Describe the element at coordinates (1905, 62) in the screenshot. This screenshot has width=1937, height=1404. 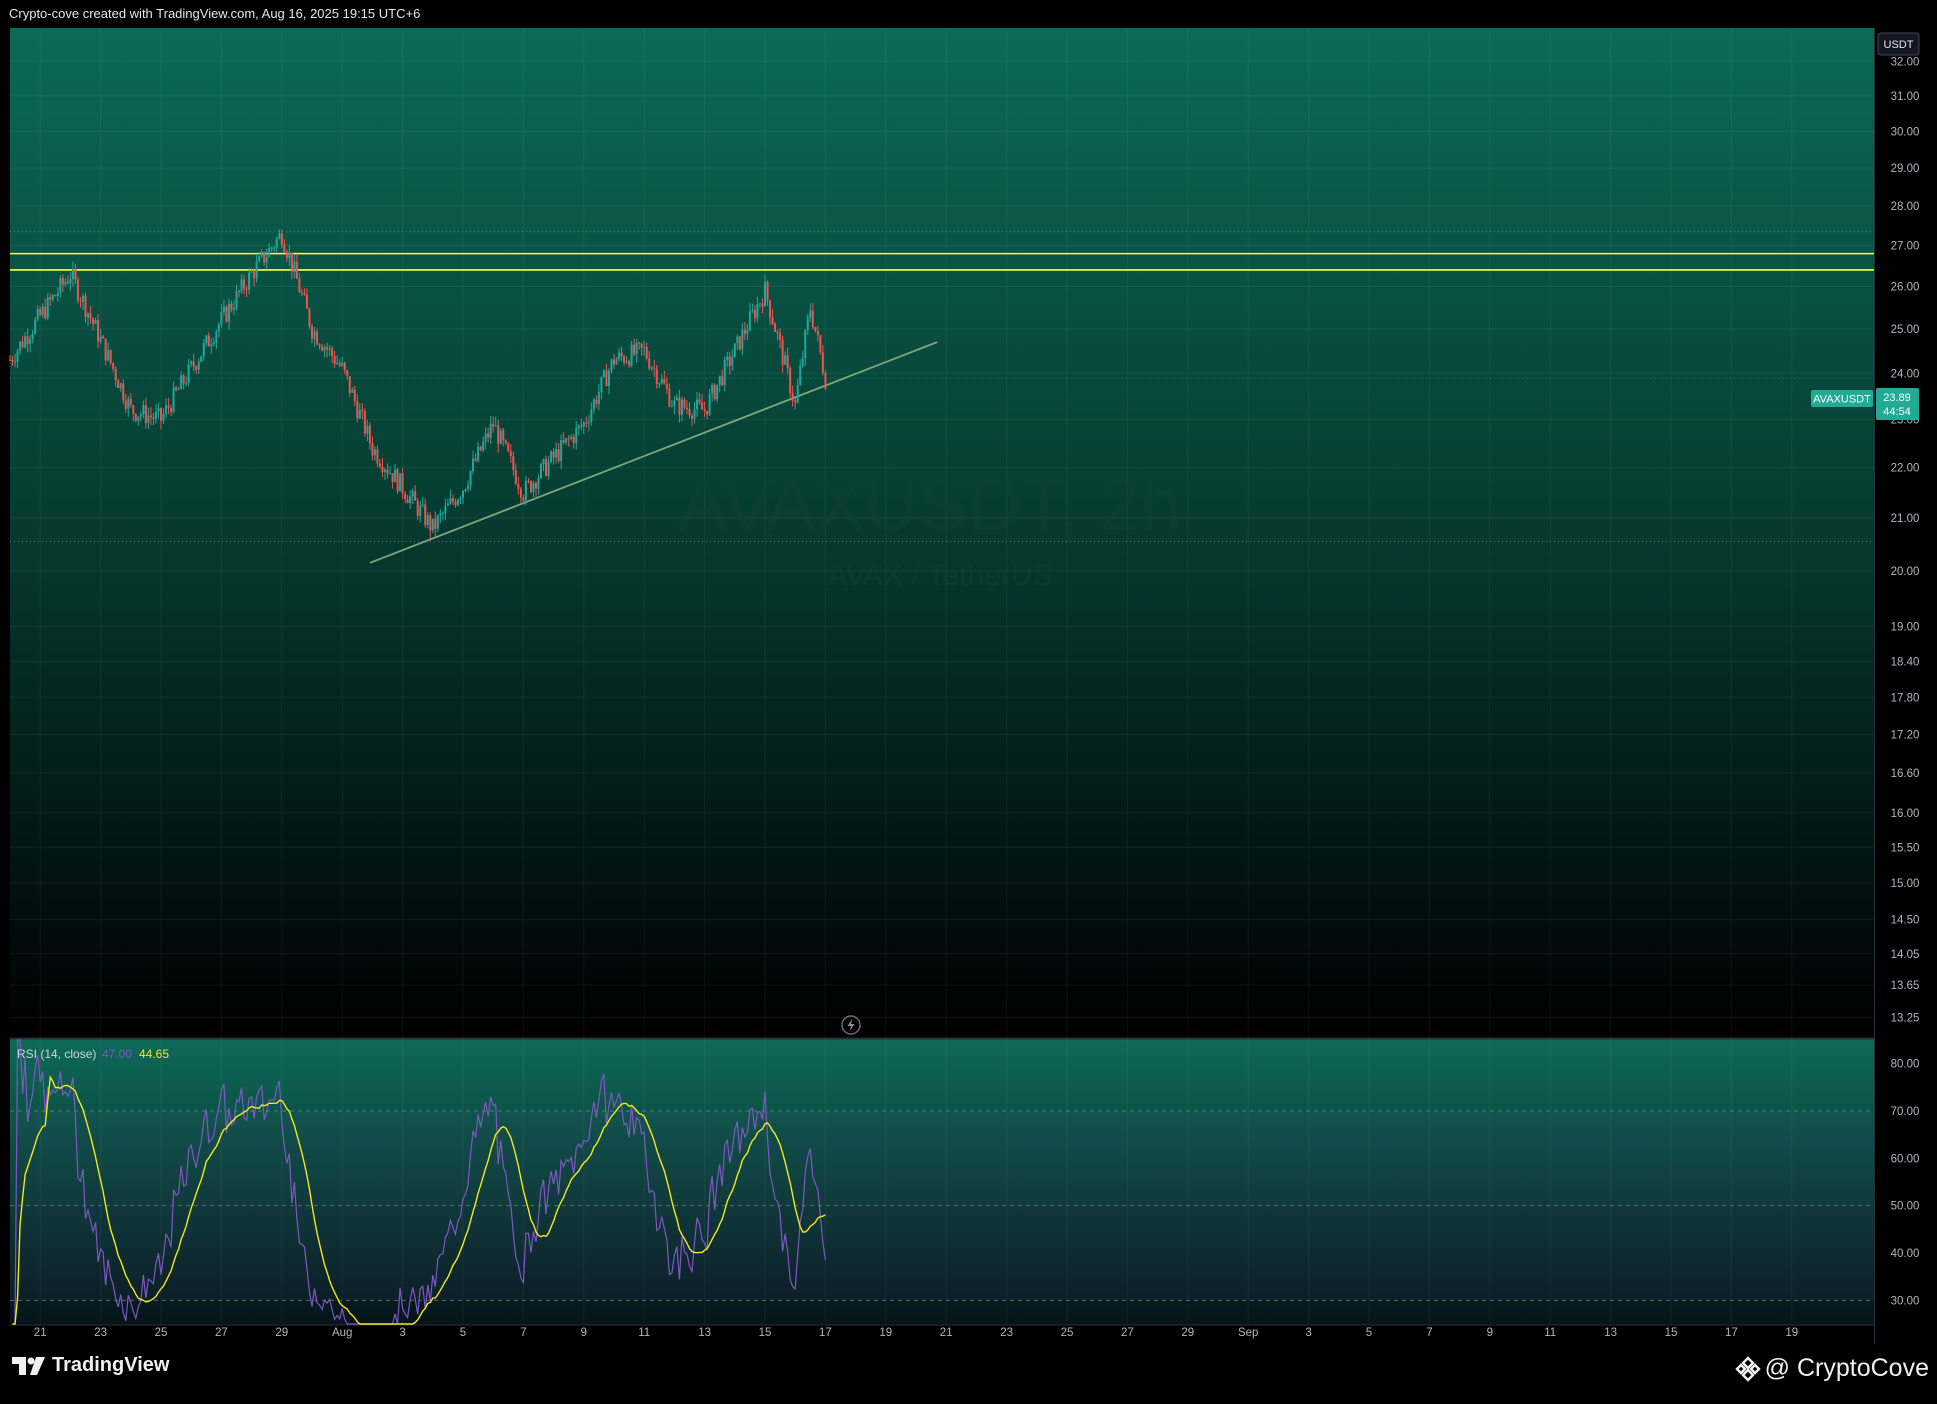
I see `price-tick-label: 32.00` at that location.